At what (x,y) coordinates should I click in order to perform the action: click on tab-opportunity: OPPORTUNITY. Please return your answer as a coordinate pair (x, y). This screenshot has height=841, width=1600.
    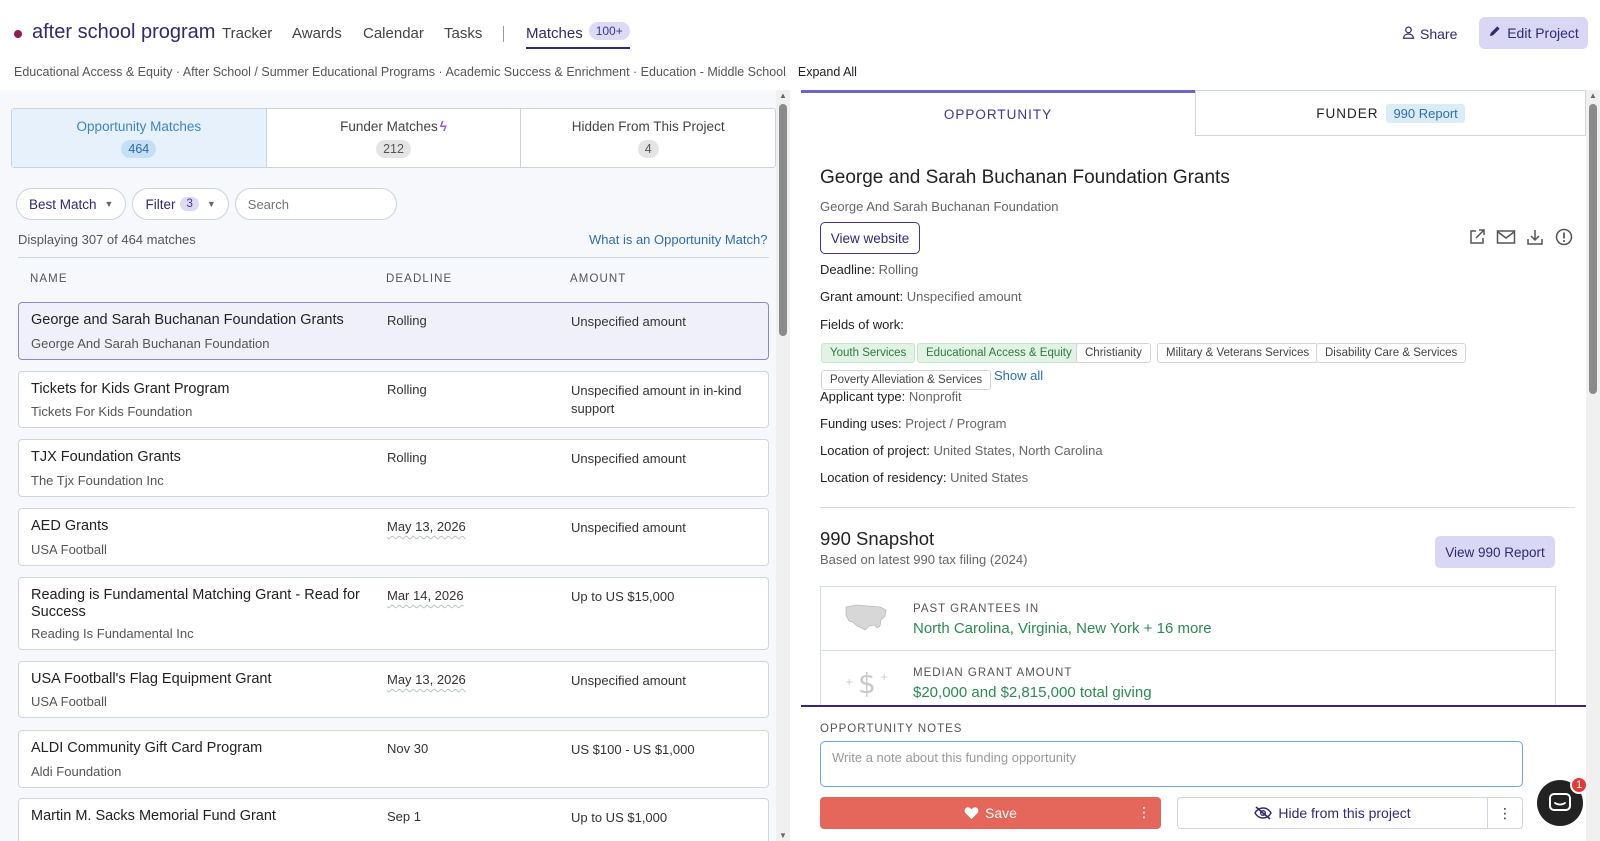
    Looking at the image, I should click on (998, 113).